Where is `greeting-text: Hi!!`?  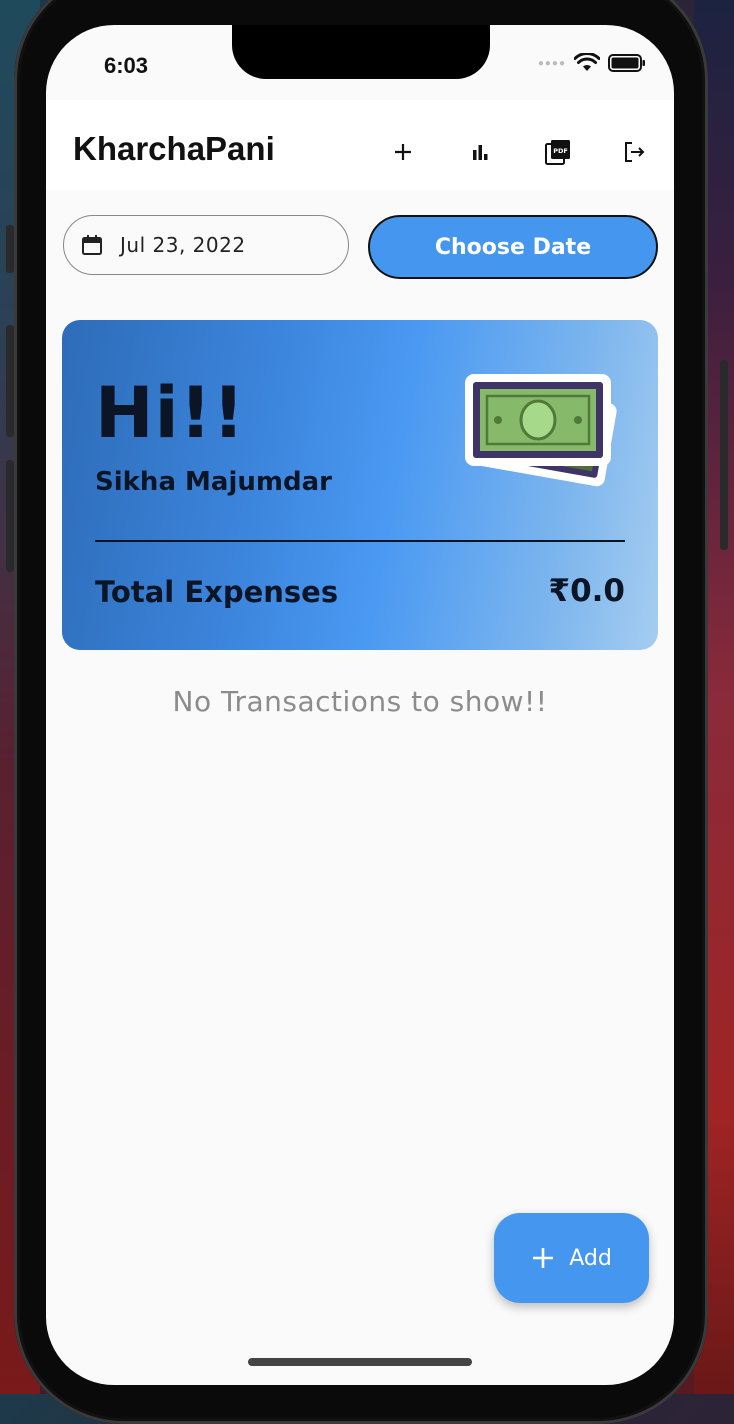
greeting-text: Hi!! is located at coordinates (170, 413).